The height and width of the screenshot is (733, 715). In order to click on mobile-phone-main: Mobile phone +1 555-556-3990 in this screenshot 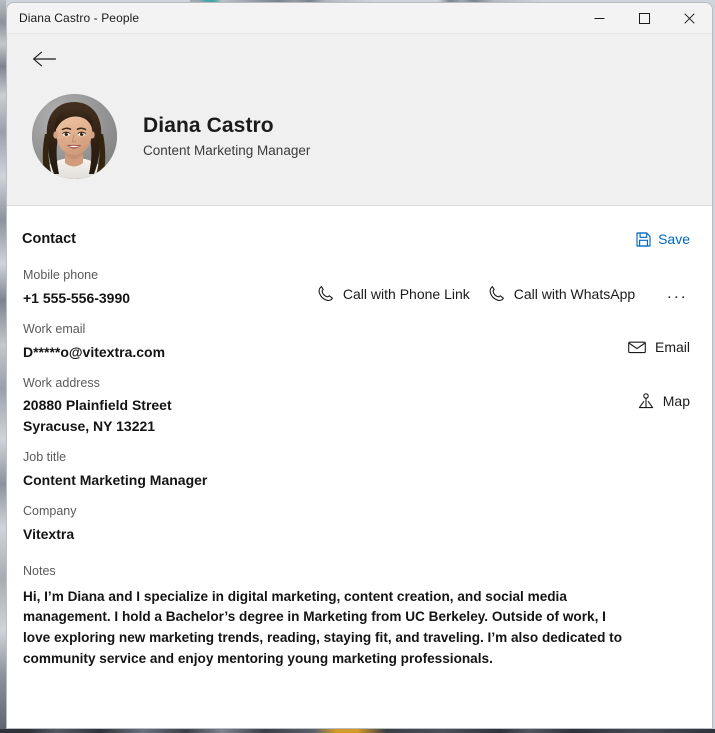, I will do `click(75, 288)`.